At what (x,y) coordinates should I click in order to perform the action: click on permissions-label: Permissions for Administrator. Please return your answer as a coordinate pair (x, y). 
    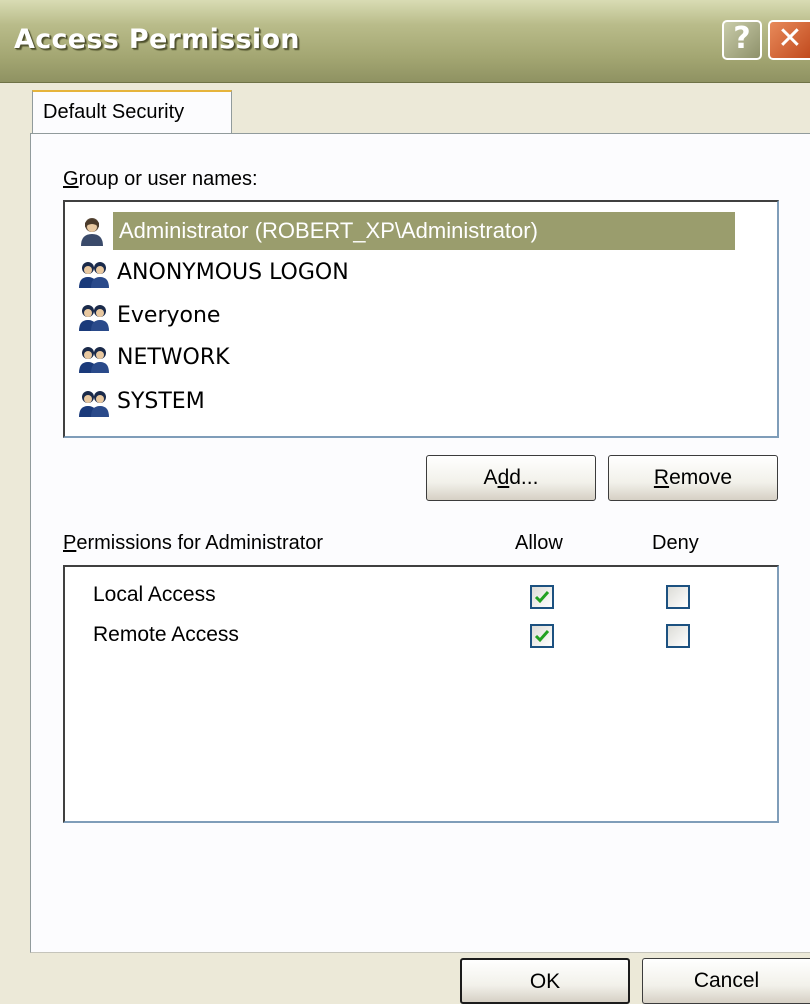
    Looking at the image, I should click on (193, 543).